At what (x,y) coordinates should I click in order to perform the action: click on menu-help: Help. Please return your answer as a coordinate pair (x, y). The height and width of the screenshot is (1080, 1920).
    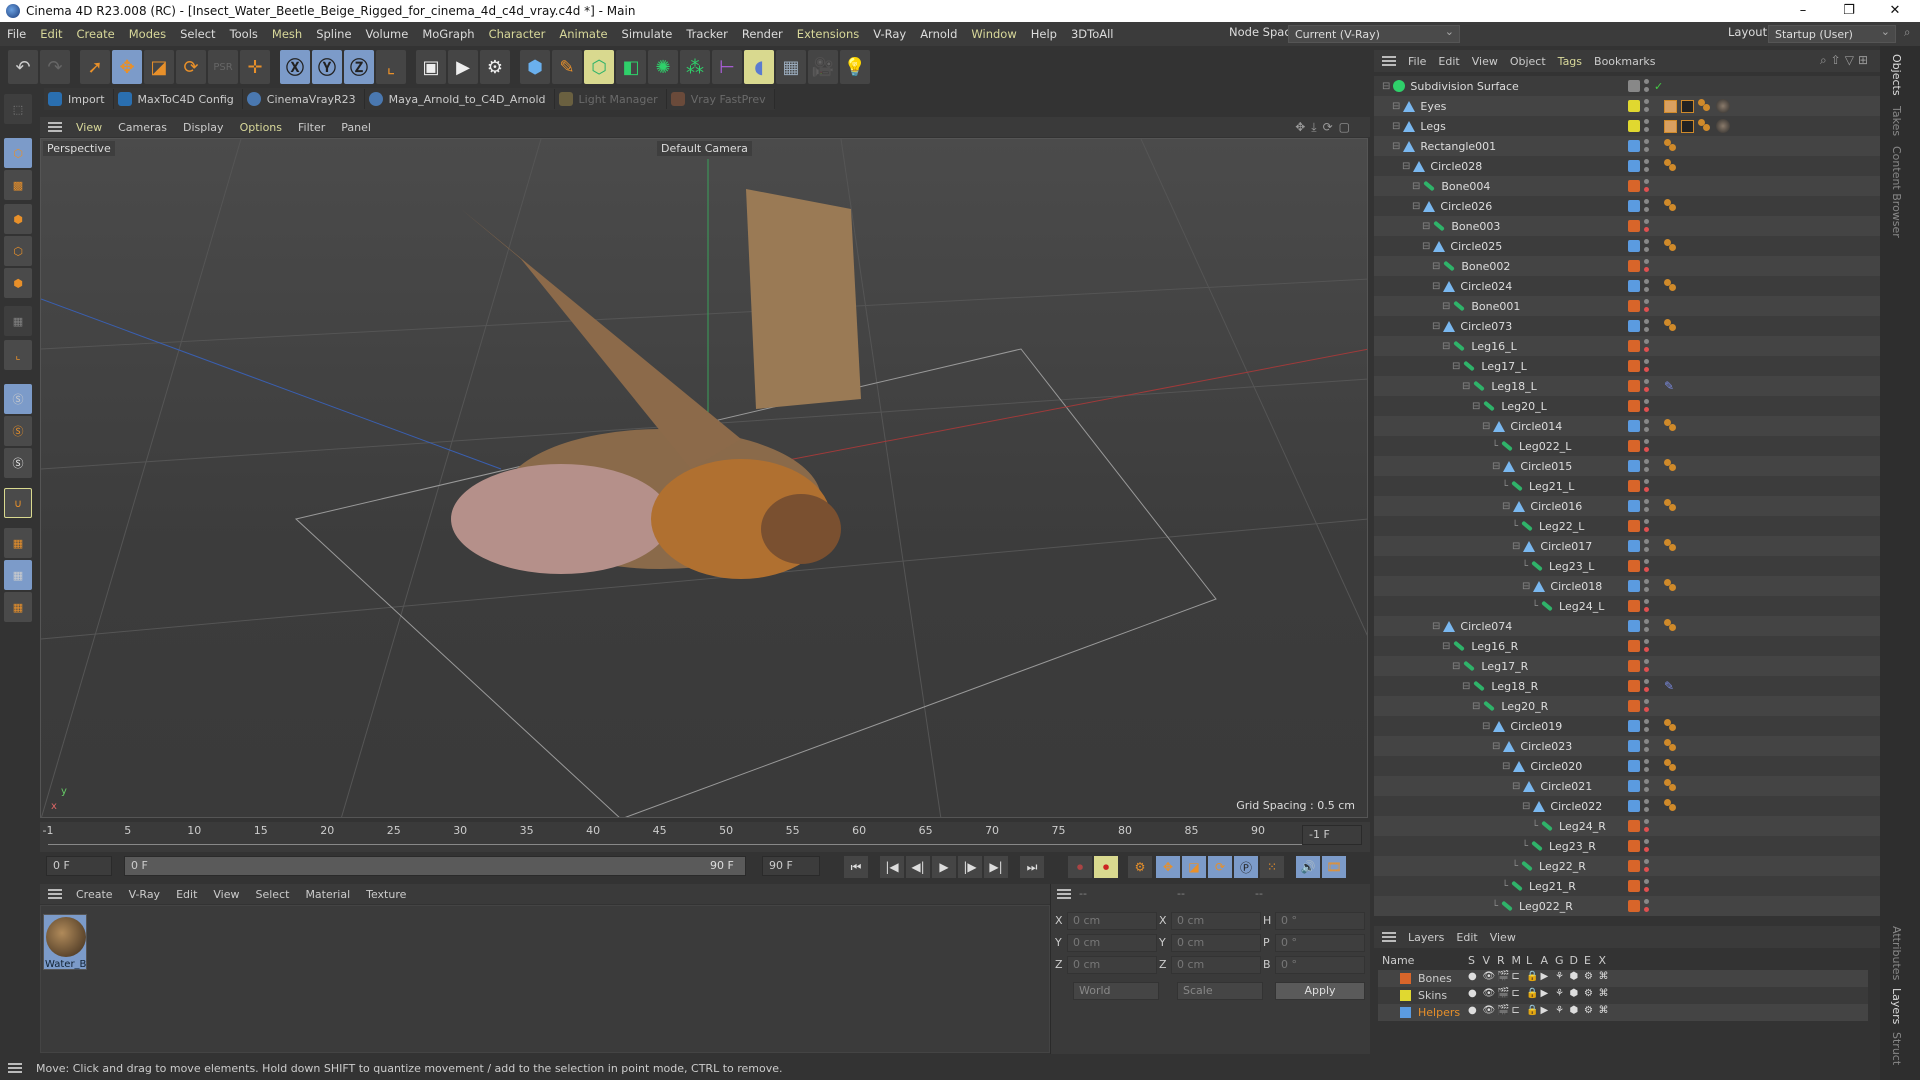
    Looking at the image, I should click on (1044, 34).